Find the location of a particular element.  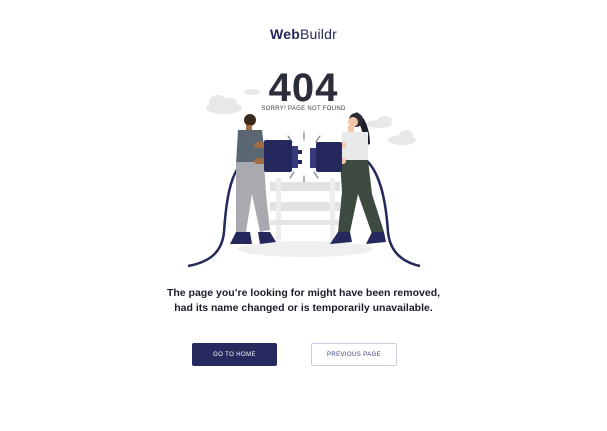

brand-logo-regular: Buildr is located at coordinates (318, 34).